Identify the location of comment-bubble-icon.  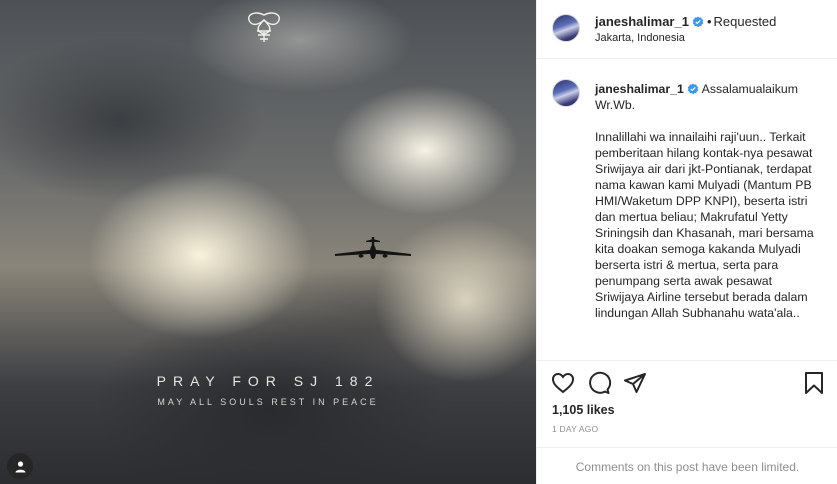
(599, 383).